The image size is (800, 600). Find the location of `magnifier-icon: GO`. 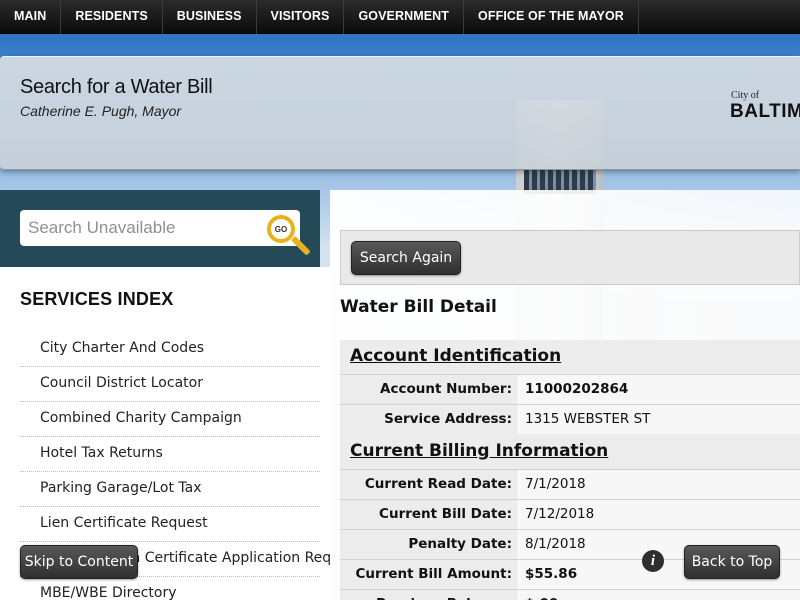

magnifier-icon: GO is located at coordinates (281, 229).